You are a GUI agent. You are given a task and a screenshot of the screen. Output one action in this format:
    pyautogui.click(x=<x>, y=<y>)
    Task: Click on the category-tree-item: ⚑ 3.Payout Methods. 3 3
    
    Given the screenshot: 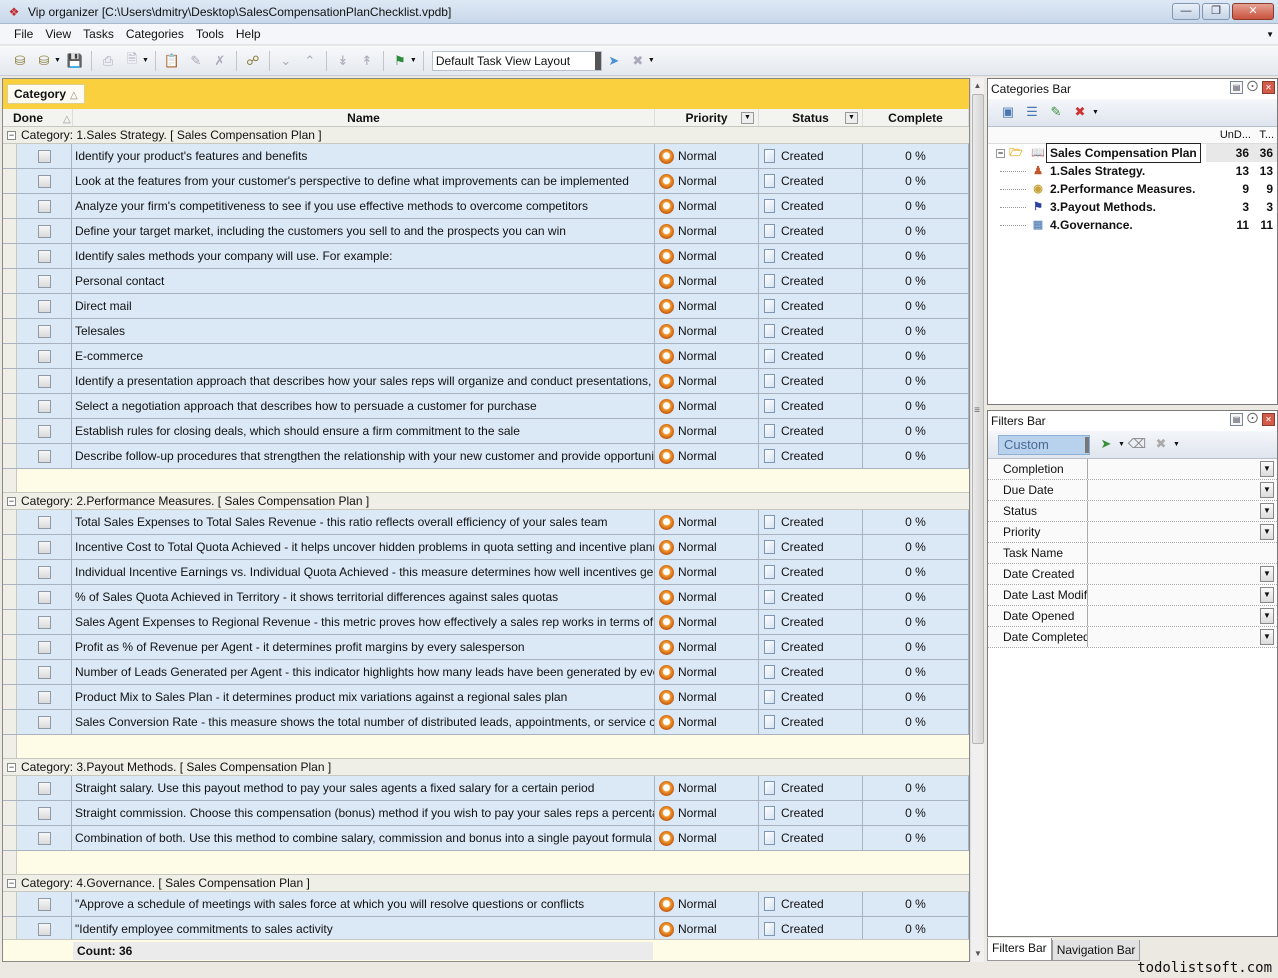 What is the action you would take?
    pyautogui.click(x=1132, y=207)
    